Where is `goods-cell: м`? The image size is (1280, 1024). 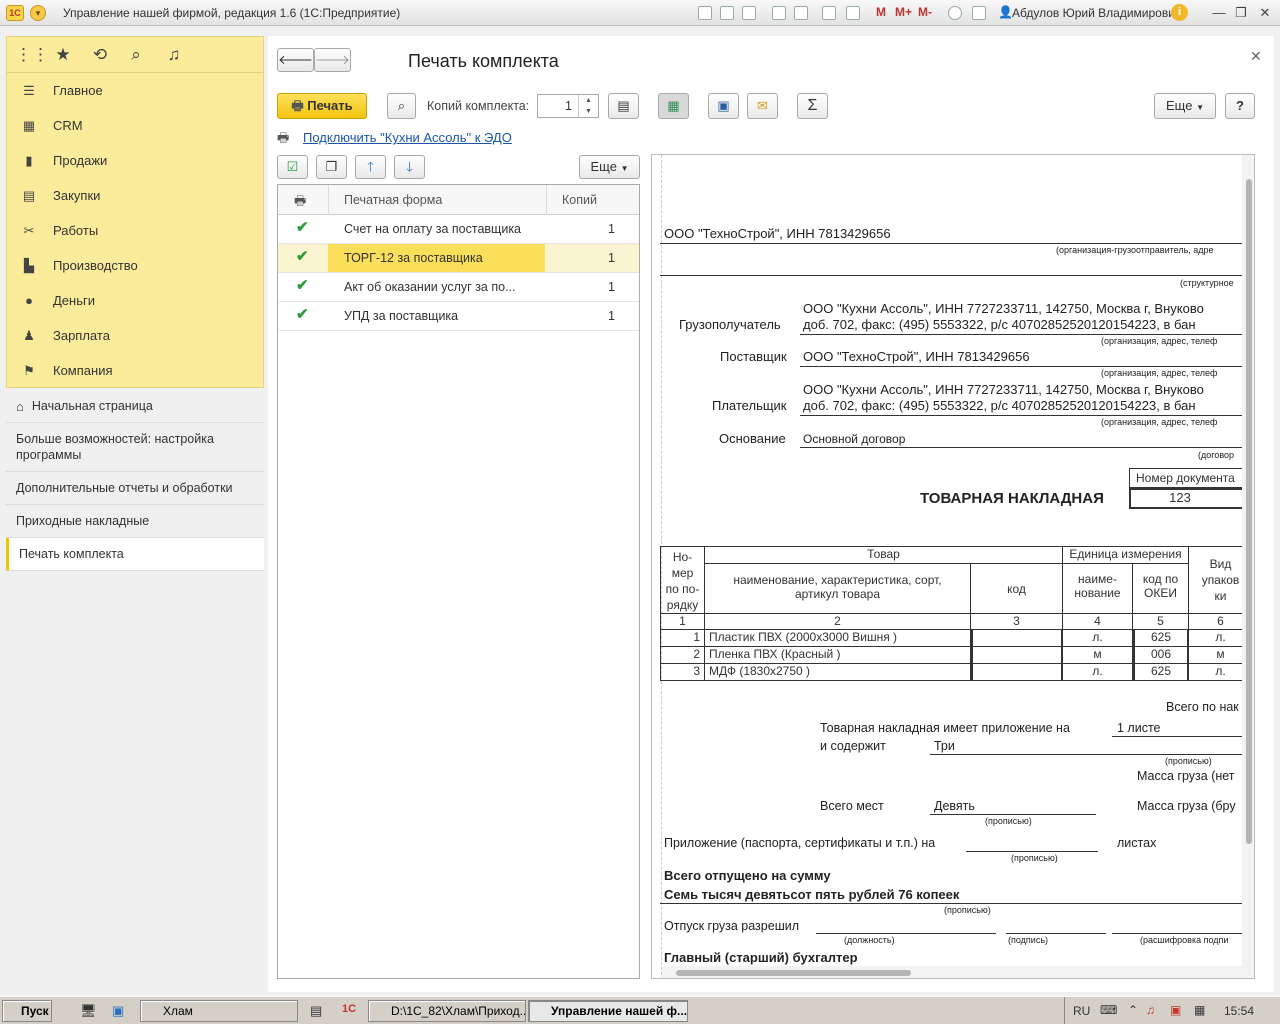
goods-cell: м is located at coordinates (1098, 655).